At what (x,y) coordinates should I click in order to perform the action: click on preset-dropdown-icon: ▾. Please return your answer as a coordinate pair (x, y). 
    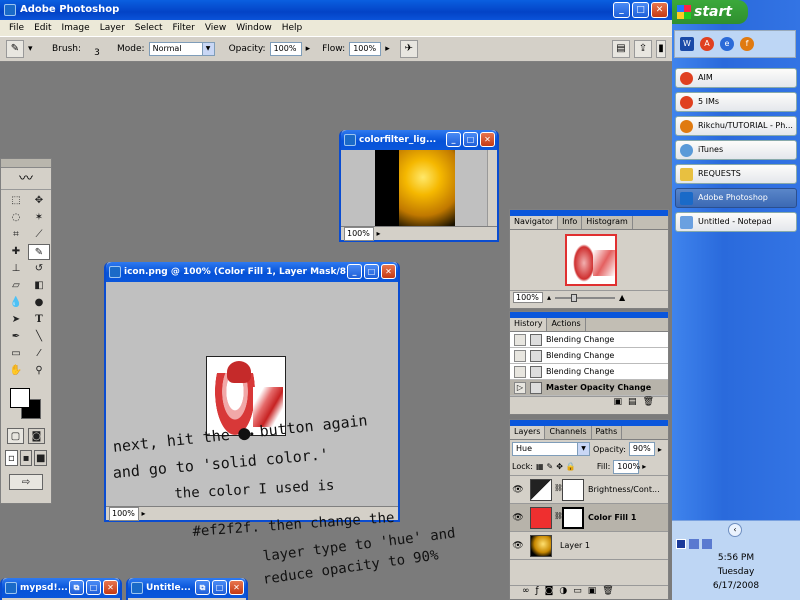
    Looking at the image, I should click on (33, 49).